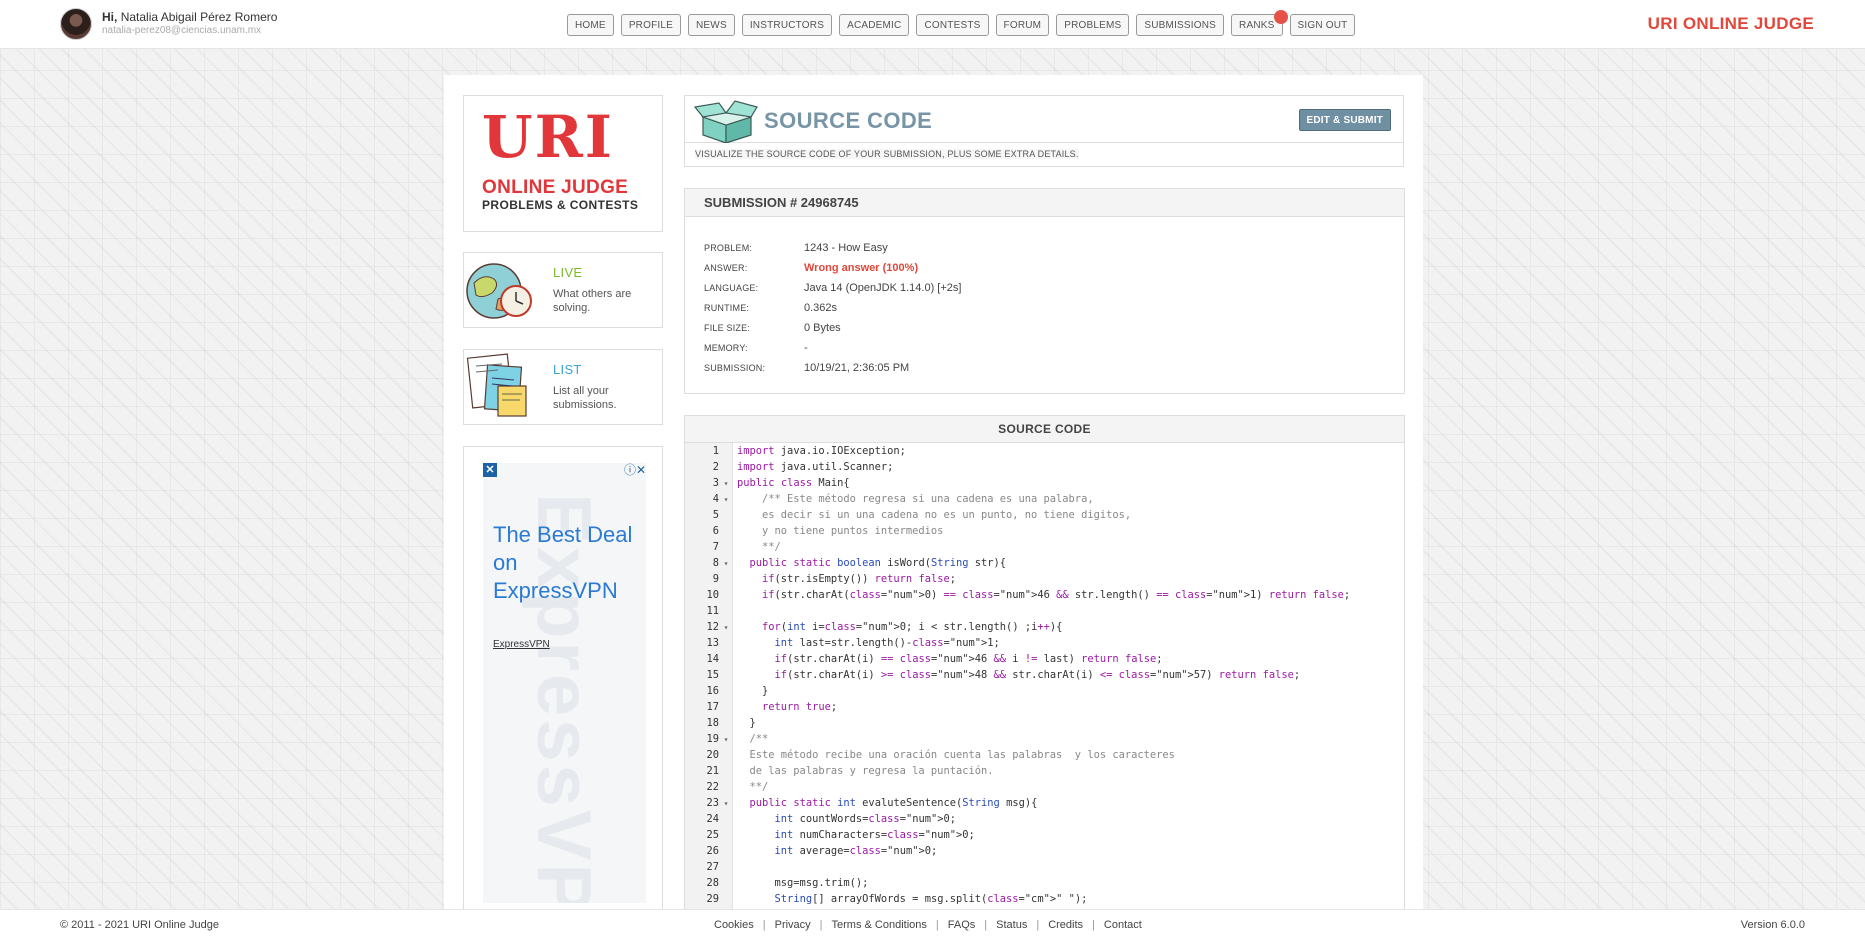  What do you see at coordinates (865, 819) in the screenshot?
I see `code-text: int countWords=class="num">0;` at bounding box center [865, 819].